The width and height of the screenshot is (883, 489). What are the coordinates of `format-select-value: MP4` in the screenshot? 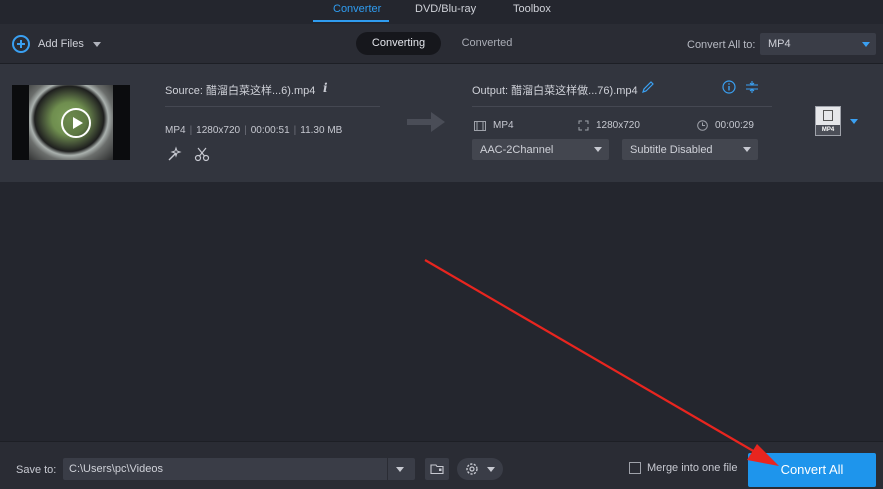 It's located at (779, 44).